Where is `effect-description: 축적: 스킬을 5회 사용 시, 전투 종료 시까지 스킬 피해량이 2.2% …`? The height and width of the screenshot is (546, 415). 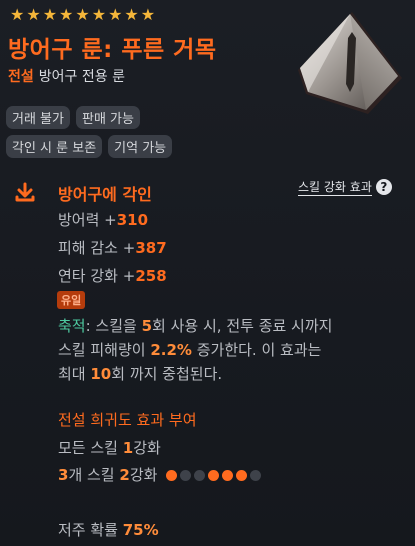 effect-description: 축적: 스킬을 5회 사용 시, 전투 종료 시까지 스킬 피해량이 2.2% … is located at coordinates (195, 350).